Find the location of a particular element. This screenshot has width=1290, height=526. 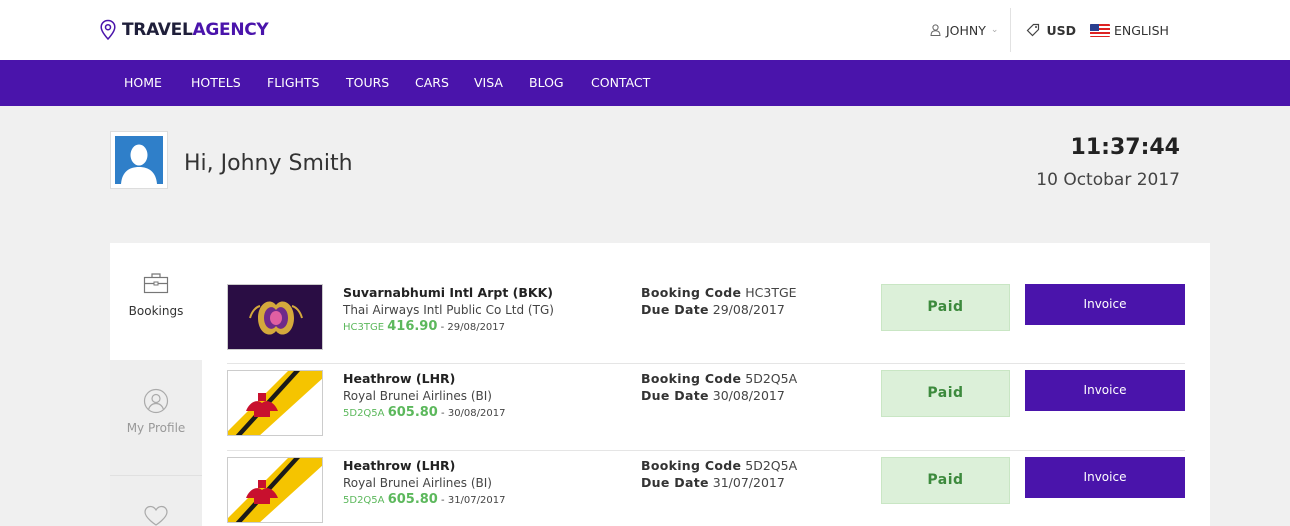

clock-time: 11:37:44 is located at coordinates (1125, 147).